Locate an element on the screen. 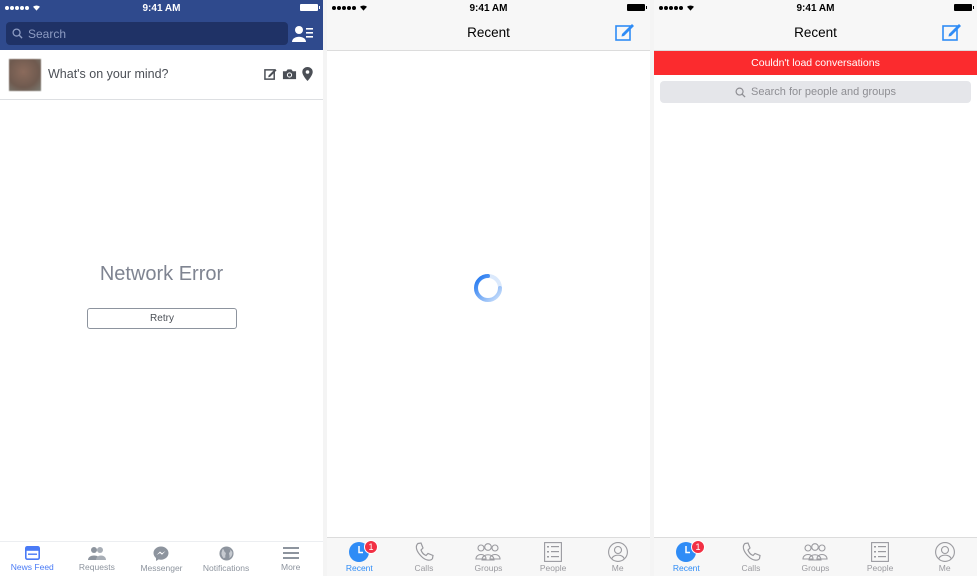 This screenshot has width=977, height=576. network-error-title: Network Error is located at coordinates (161, 274).